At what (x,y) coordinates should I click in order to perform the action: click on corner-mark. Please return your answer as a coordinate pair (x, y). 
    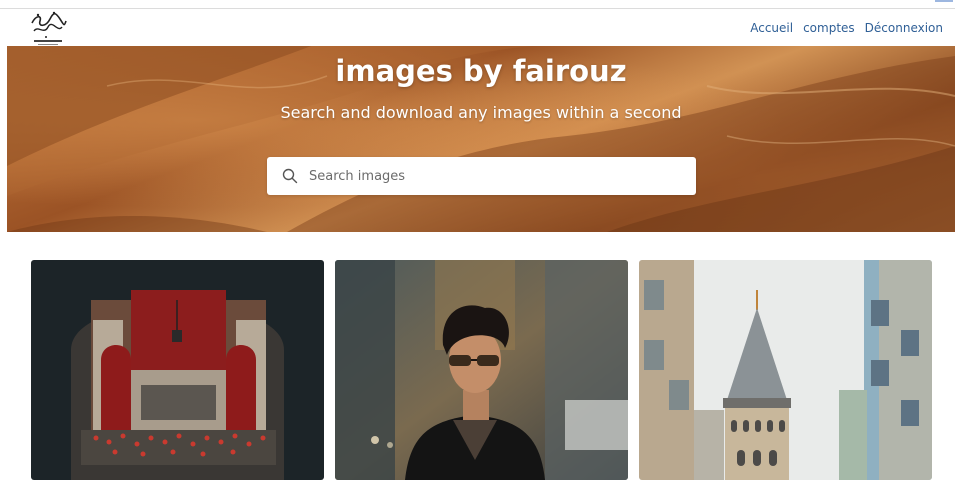
    Looking at the image, I should click on (944, 3).